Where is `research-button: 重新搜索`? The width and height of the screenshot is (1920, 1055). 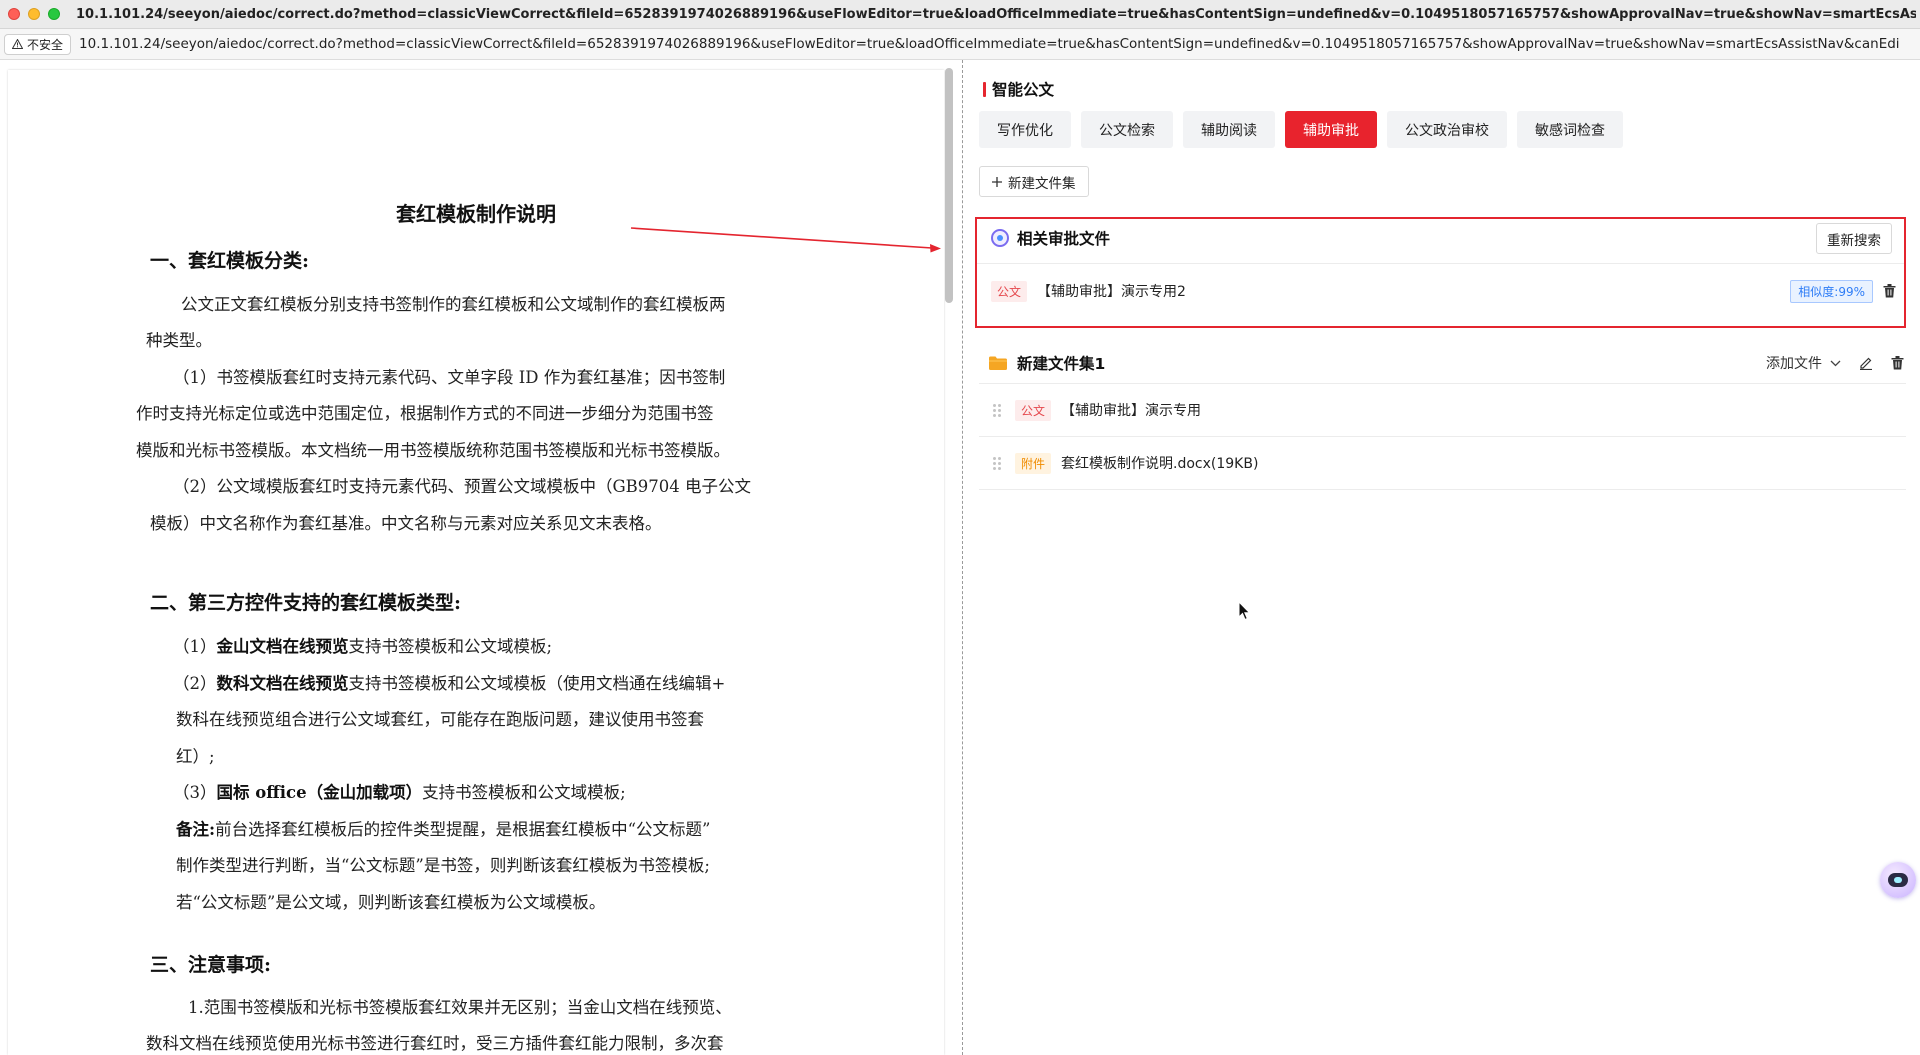 research-button: 重新搜索 is located at coordinates (1854, 238).